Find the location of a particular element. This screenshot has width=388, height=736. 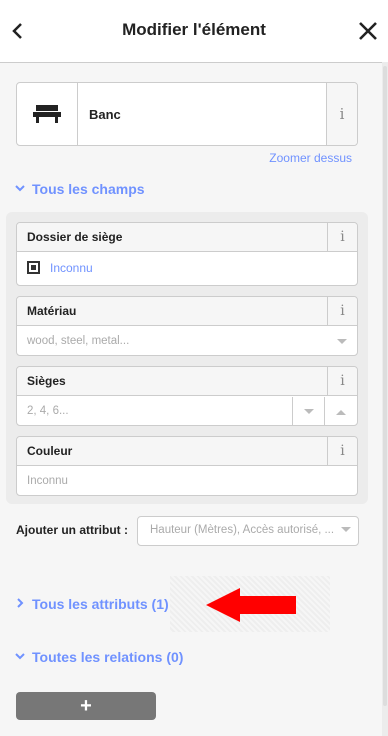

preset-icon-box is located at coordinates (47, 114).